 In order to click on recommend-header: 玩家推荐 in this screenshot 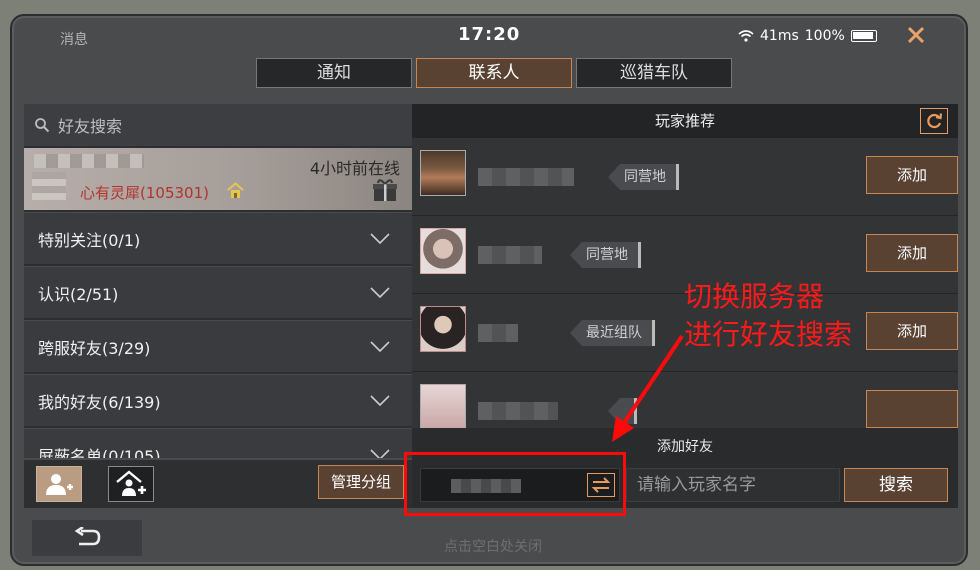, I will do `click(685, 121)`.